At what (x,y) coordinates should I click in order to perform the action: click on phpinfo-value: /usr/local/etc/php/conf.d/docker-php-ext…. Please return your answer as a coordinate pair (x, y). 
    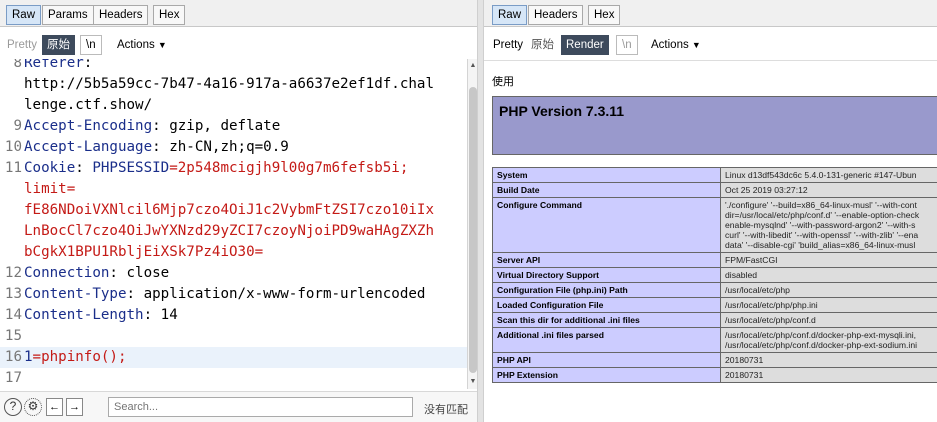
    Looking at the image, I should click on (828, 340).